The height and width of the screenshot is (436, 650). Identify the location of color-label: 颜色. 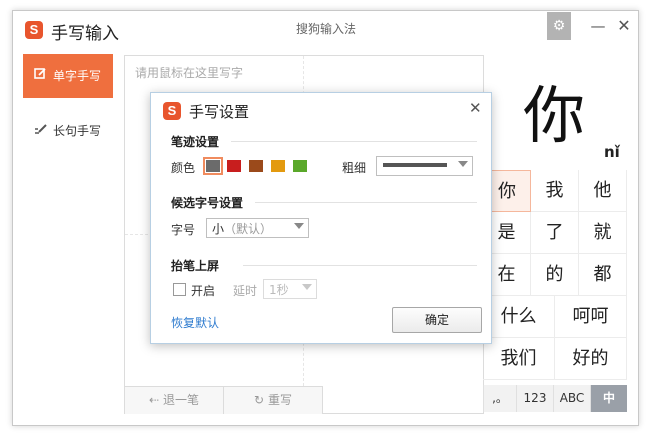
(183, 168).